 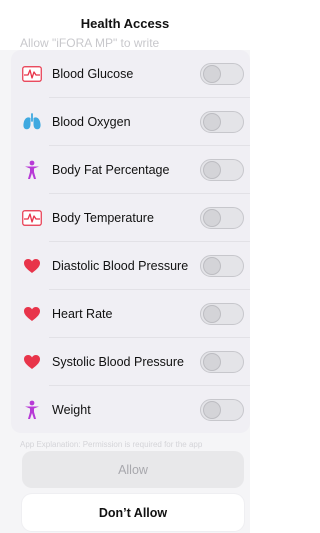 What do you see at coordinates (133, 469) in the screenshot?
I see `allow-button: Allow` at bounding box center [133, 469].